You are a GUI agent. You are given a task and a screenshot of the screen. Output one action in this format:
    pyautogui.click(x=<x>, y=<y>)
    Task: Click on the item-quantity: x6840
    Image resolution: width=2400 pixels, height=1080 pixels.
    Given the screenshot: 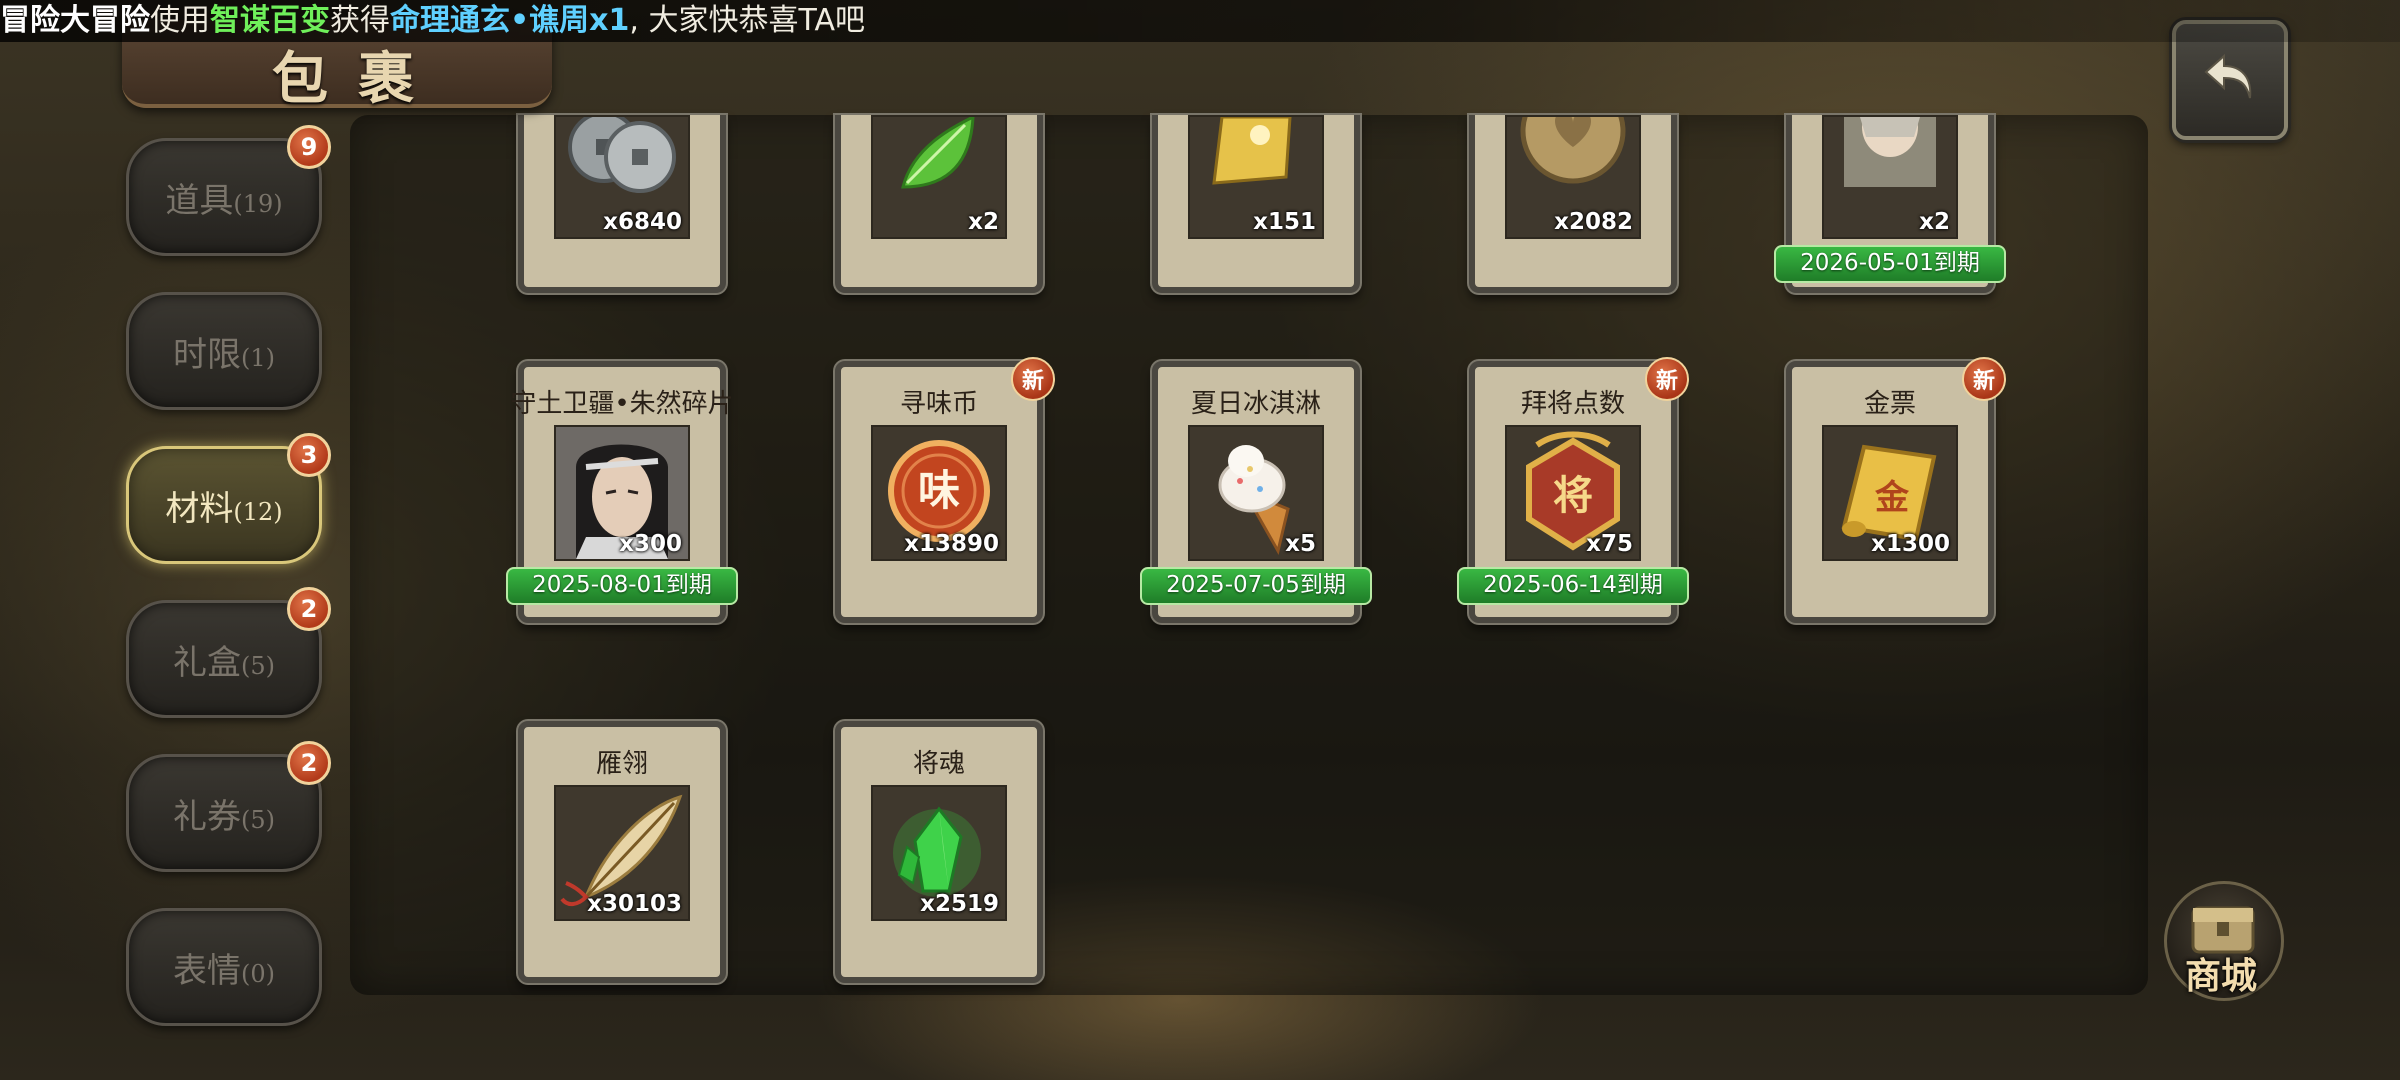 What is the action you would take?
    pyautogui.click(x=642, y=222)
    